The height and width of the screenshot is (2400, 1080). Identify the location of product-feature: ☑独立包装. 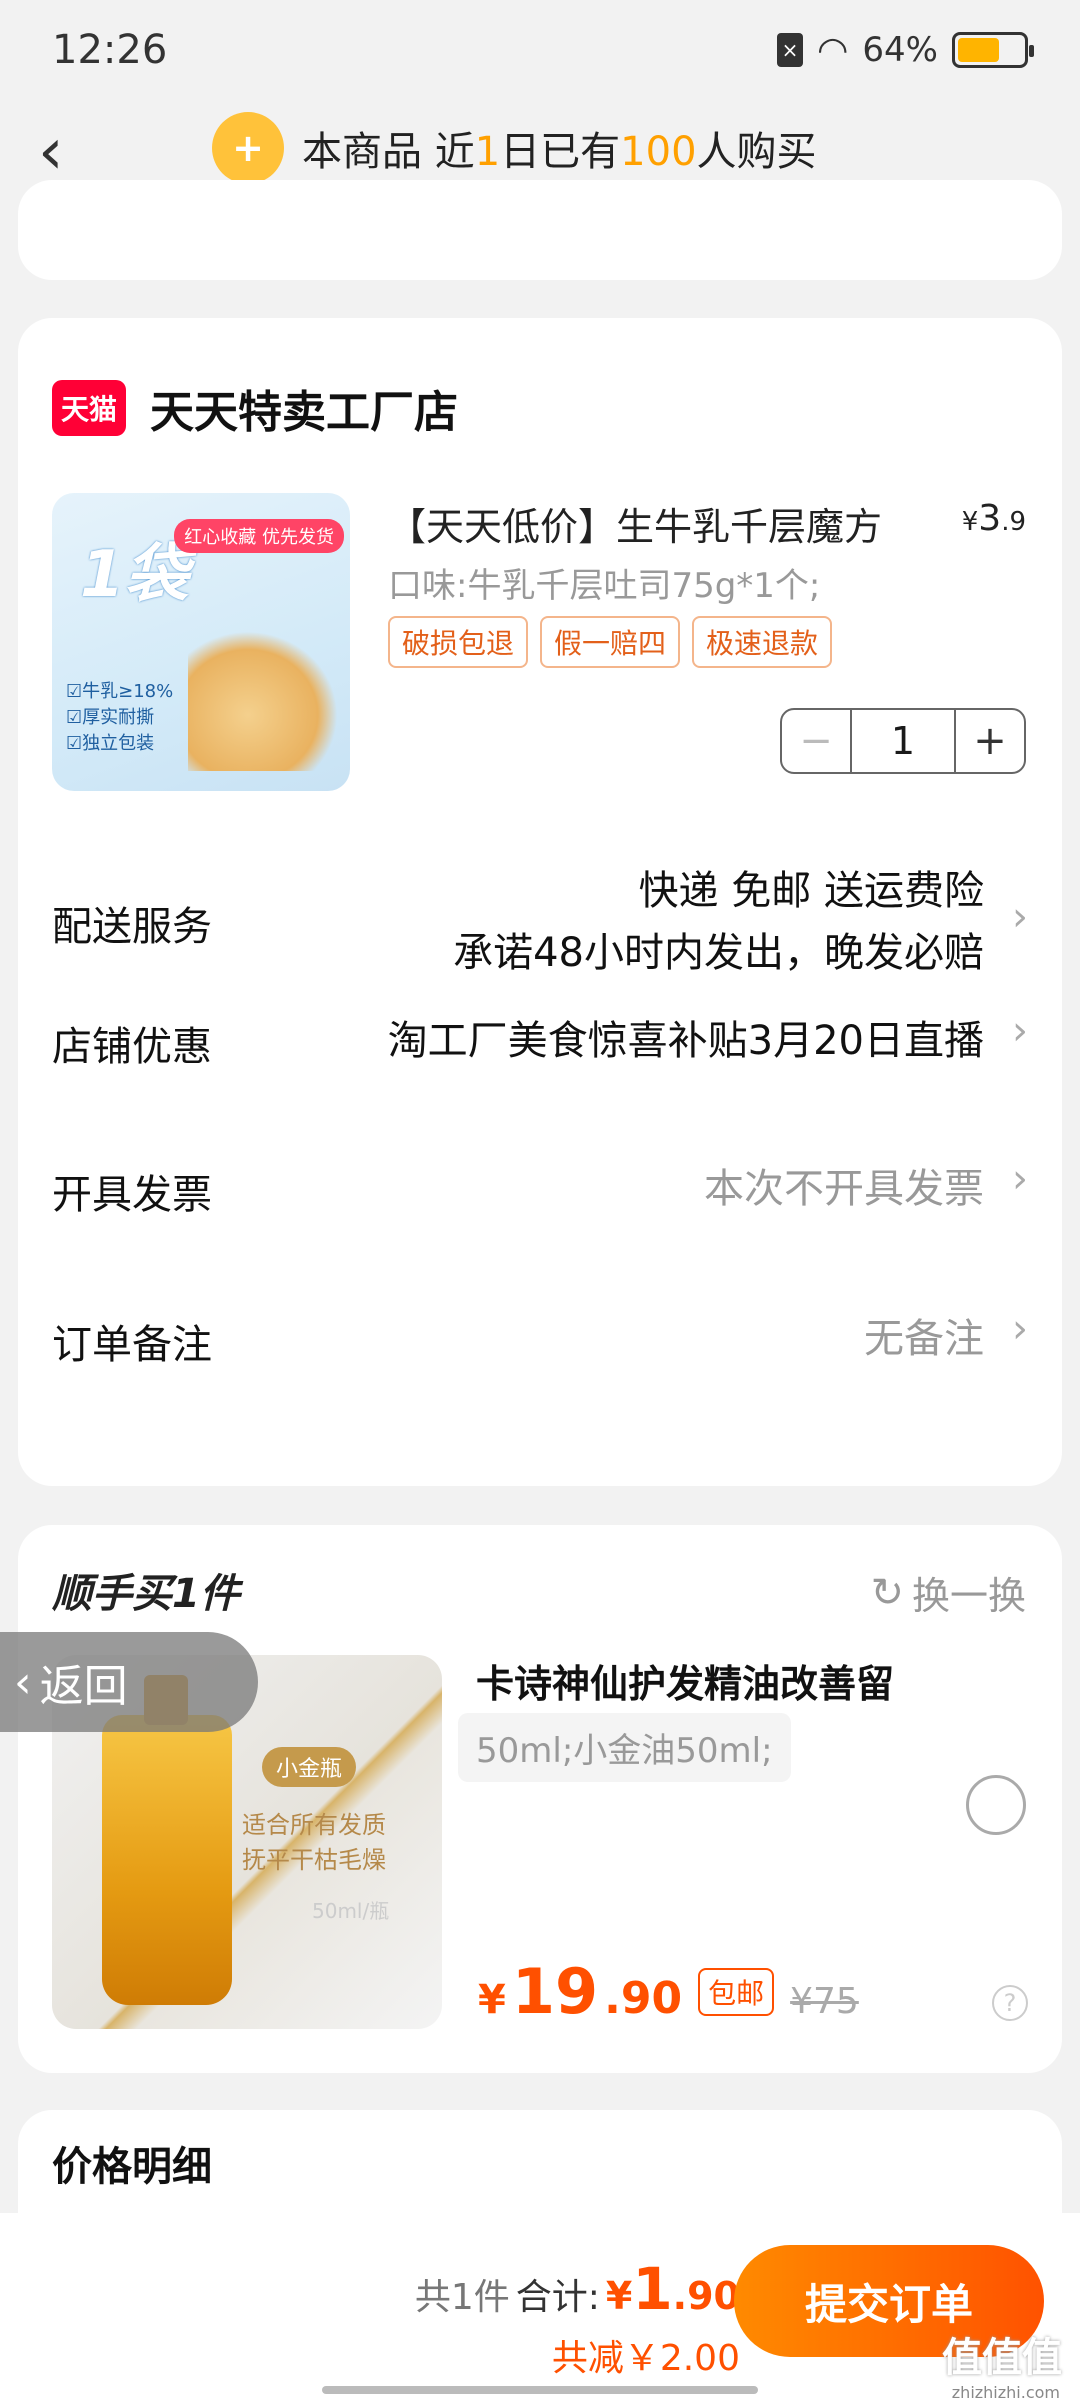
(110, 743).